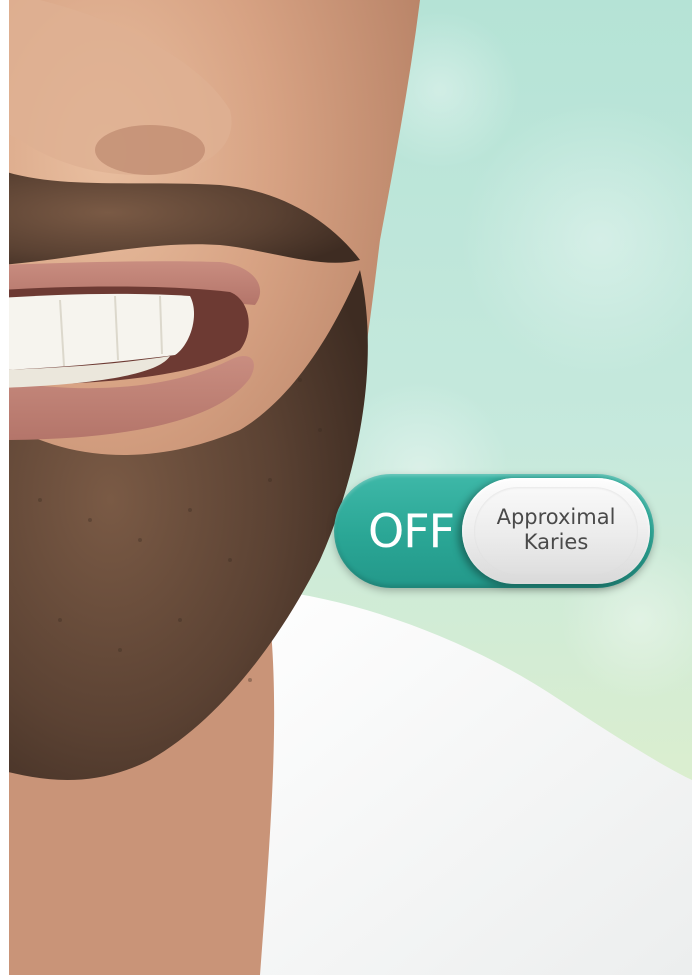 This screenshot has width=692, height=975. Describe the element at coordinates (556, 517) in the screenshot. I see `knob-label-line1: Approximal` at that location.